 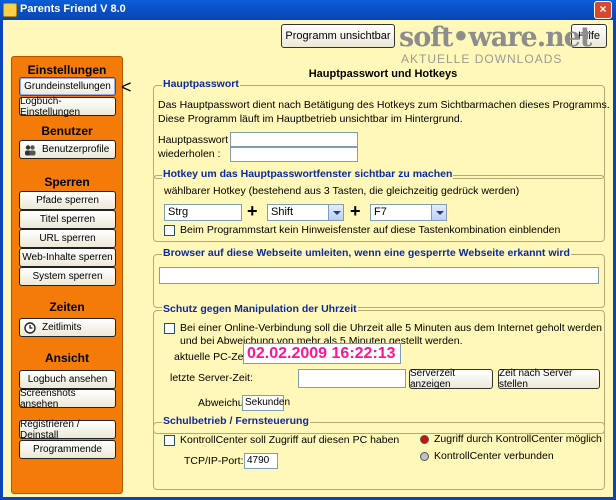 I want to click on section-benutzer: Benutzer, so click(x=67, y=131).